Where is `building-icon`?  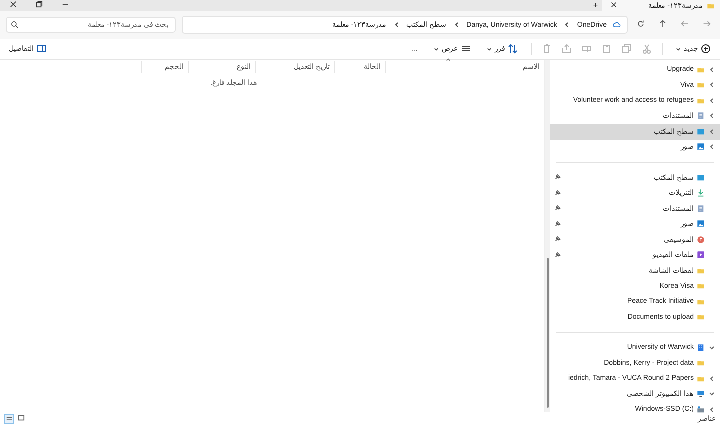
building-icon is located at coordinates (701, 348).